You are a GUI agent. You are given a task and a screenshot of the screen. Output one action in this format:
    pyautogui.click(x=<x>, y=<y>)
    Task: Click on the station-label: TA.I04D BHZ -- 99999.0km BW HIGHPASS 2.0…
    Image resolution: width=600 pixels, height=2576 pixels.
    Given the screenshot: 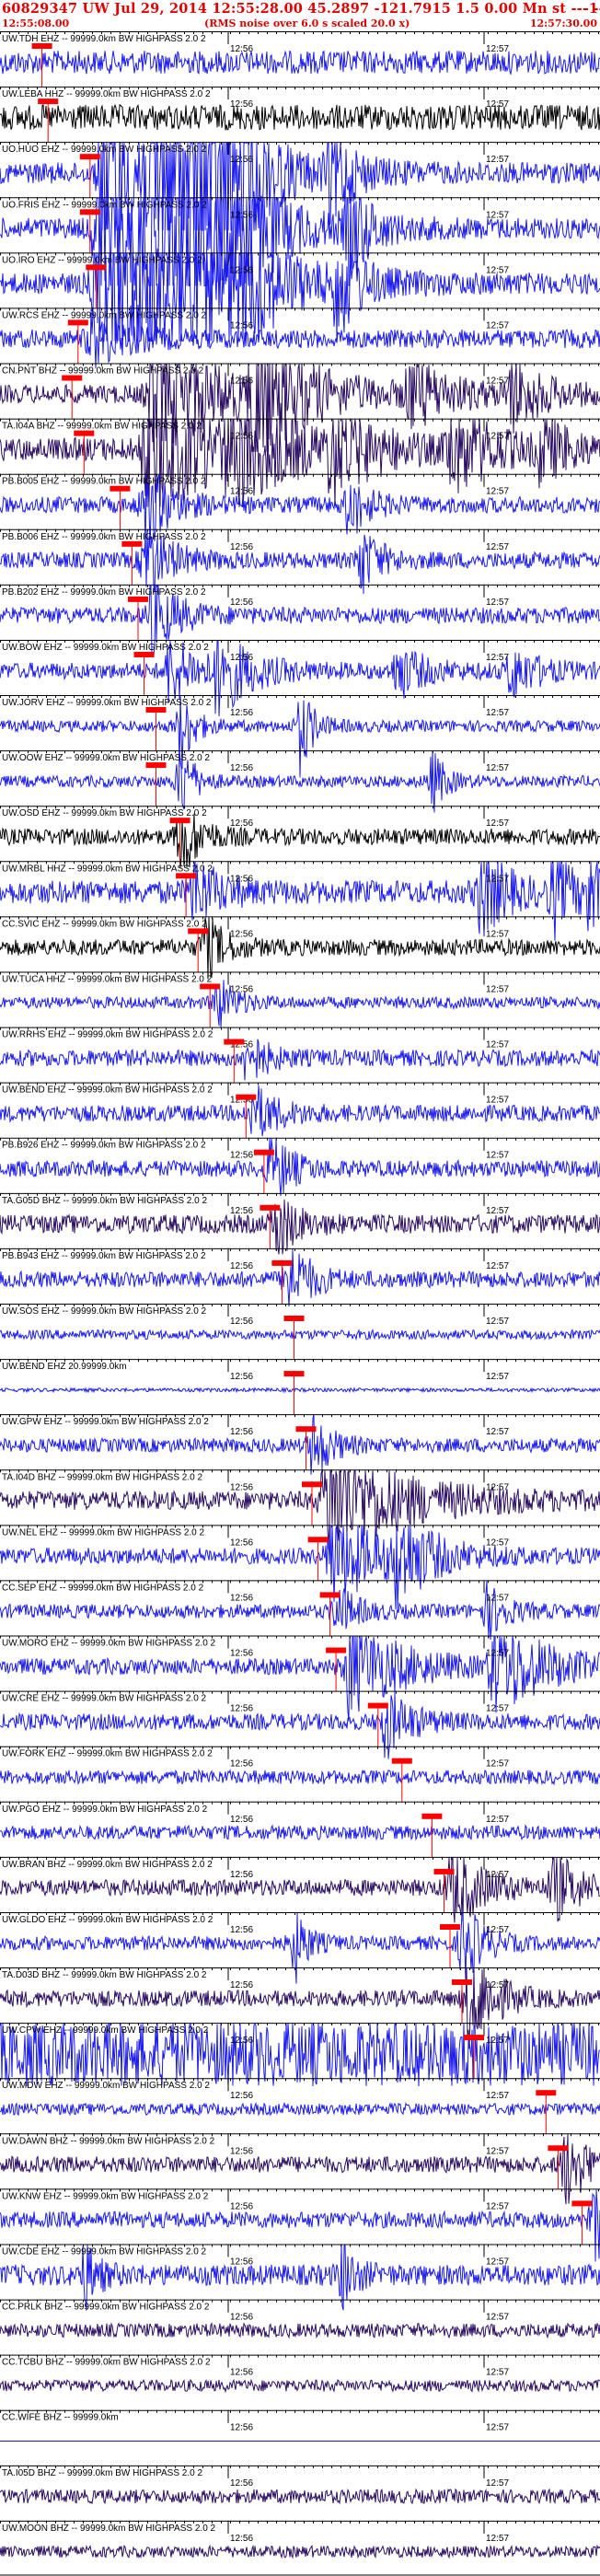 What is the action you would take?
    pyautogui.click(x=102, y=1477)
    